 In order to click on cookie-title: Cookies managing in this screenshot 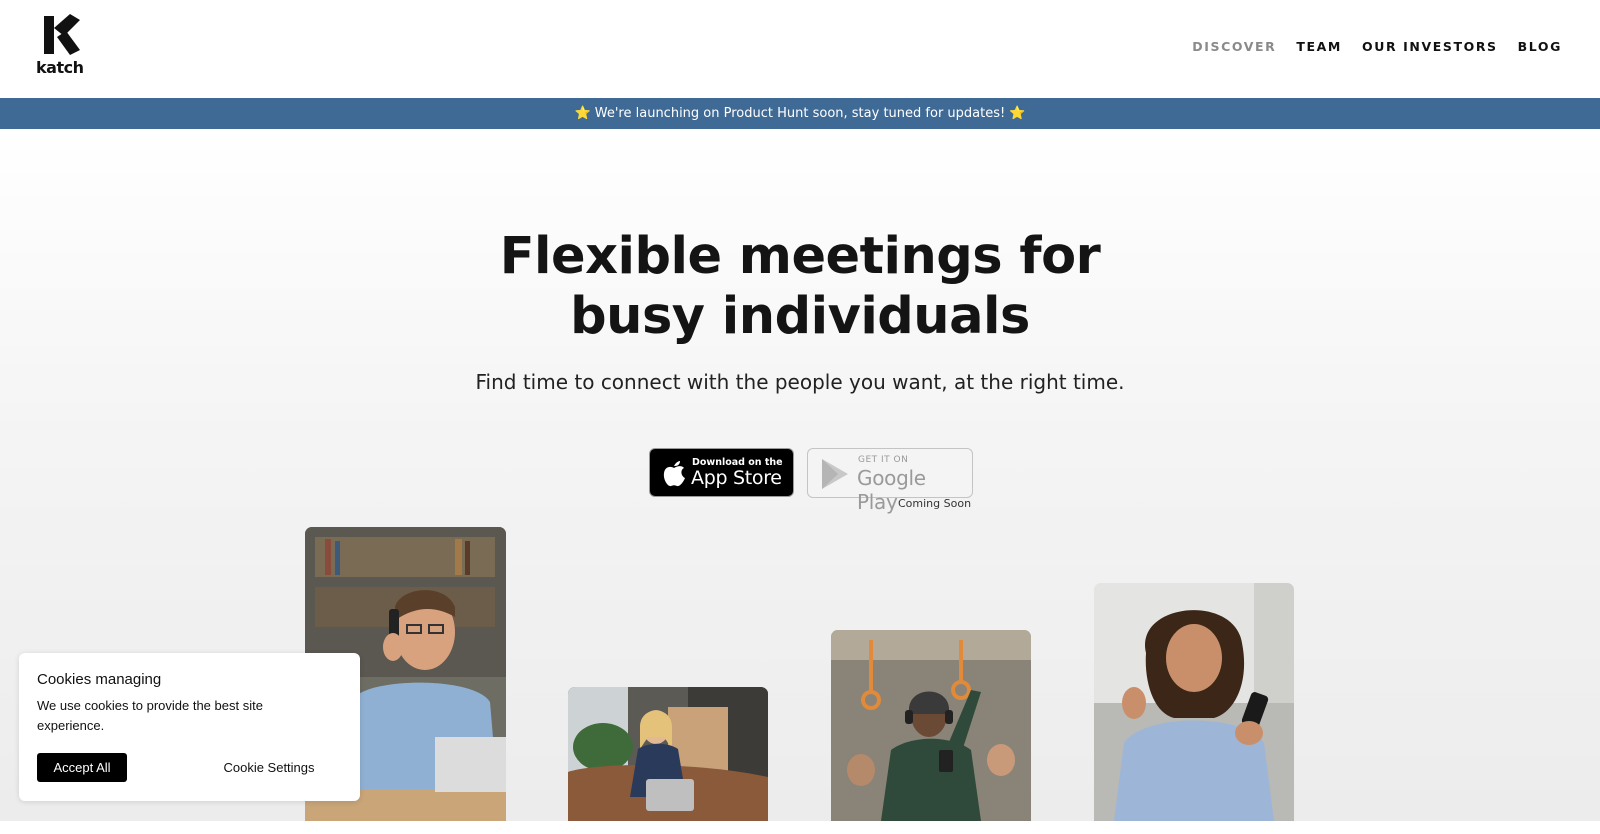, I will do `click(99, 679)`.